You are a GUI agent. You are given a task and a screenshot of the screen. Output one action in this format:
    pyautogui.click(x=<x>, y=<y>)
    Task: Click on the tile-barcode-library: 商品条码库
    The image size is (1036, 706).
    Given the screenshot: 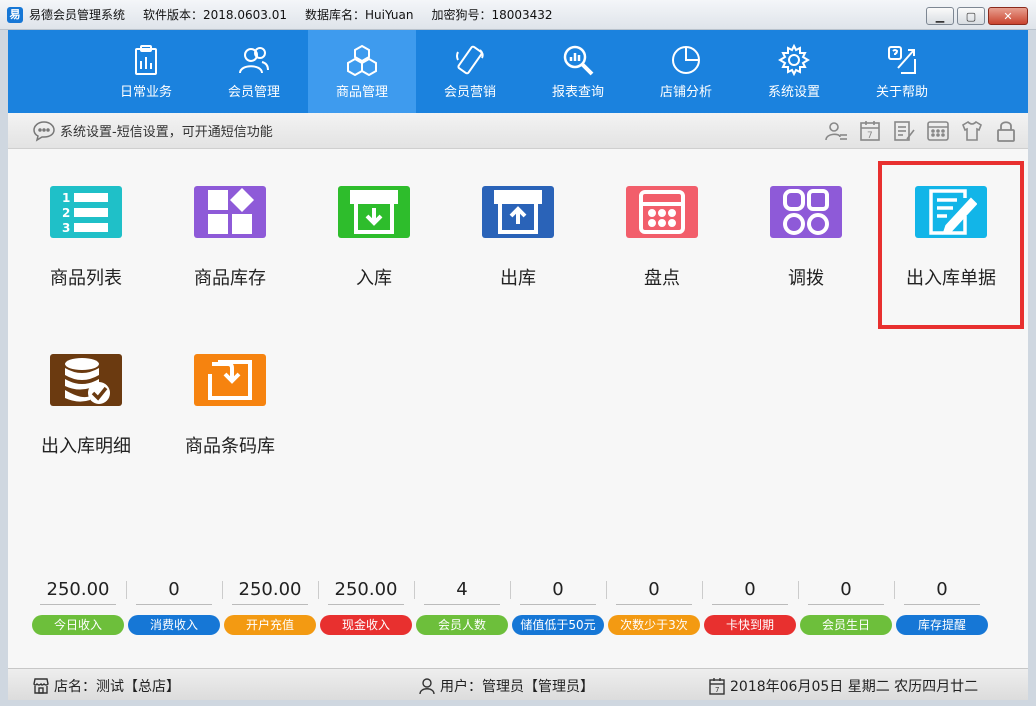 What is the action you would take?
    pyautogui.click(x=230, y=388)
    